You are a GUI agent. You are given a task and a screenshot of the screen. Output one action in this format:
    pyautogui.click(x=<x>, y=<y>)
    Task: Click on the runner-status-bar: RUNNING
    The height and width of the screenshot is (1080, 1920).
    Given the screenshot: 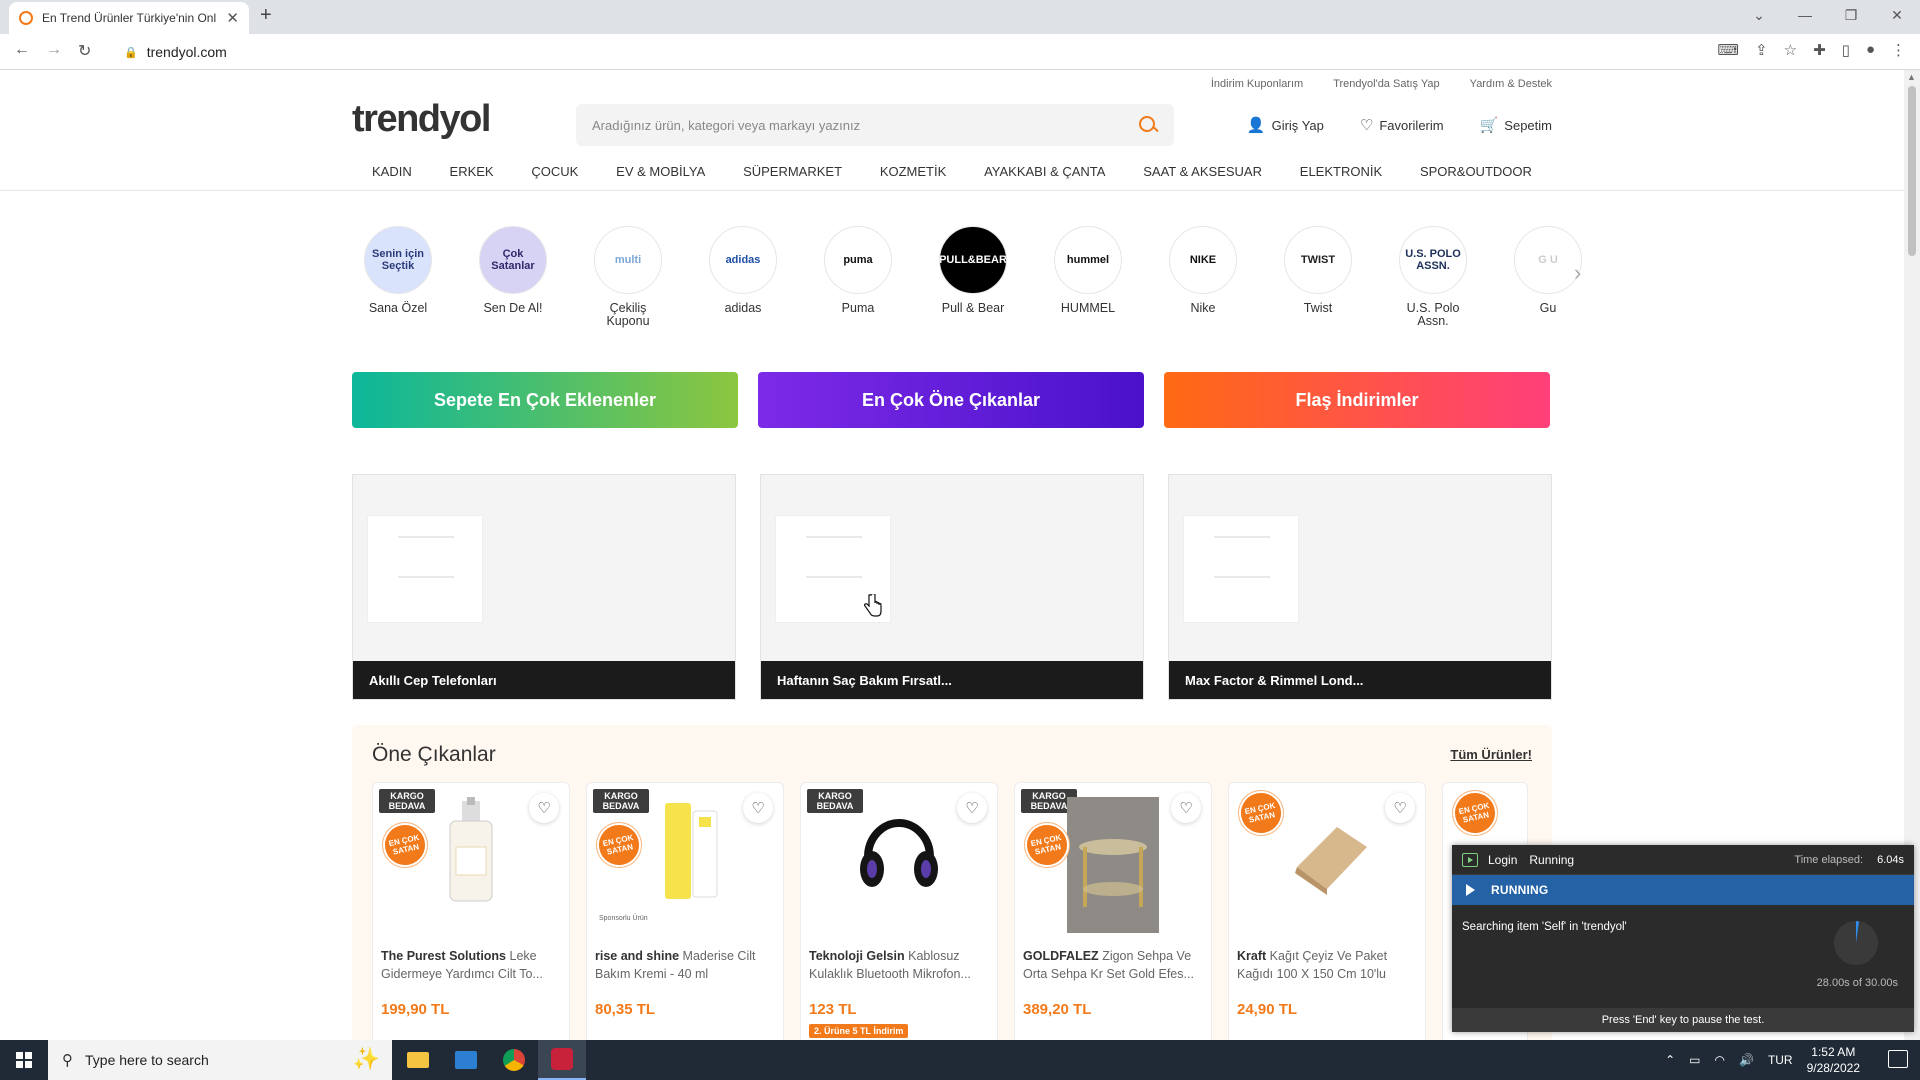 What is the action you would take?
    pyautogui.click(x=1683, y=890)
    